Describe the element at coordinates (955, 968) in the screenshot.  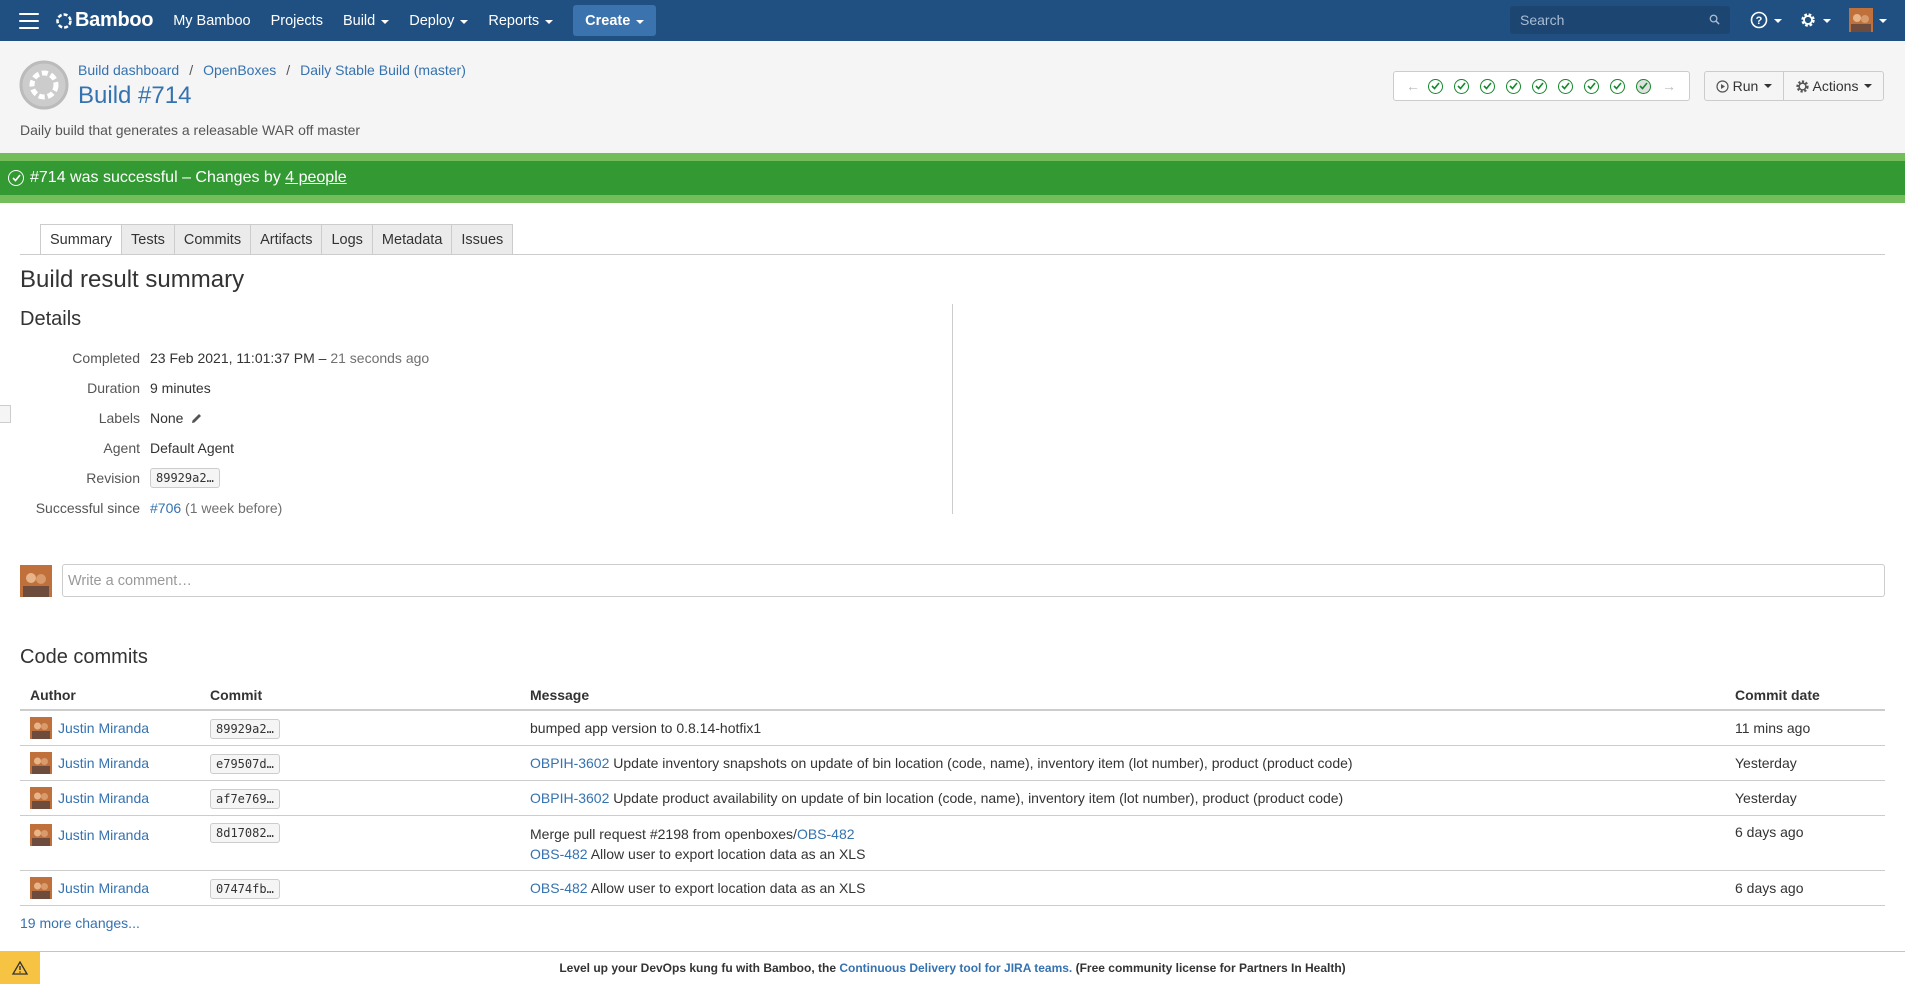
I see `footer-link: Continuous Delivery tool for JIRA teams.` at that location.